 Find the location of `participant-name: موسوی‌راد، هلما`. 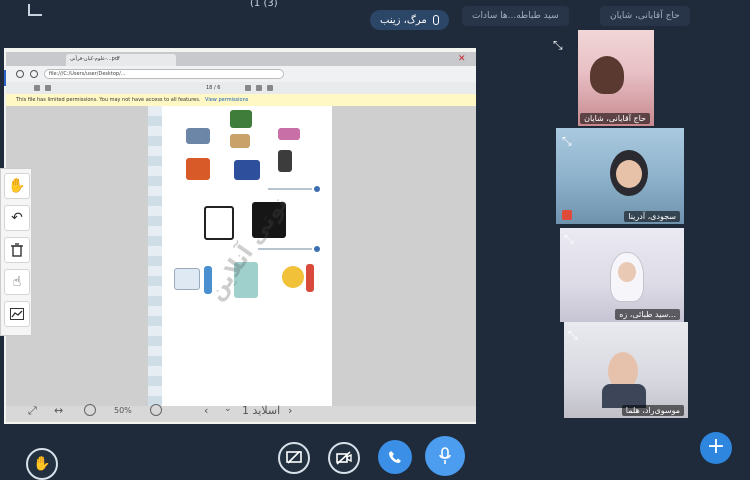

participant-name: موسوی‌راد، هلما is located at coordinates (652, 410).